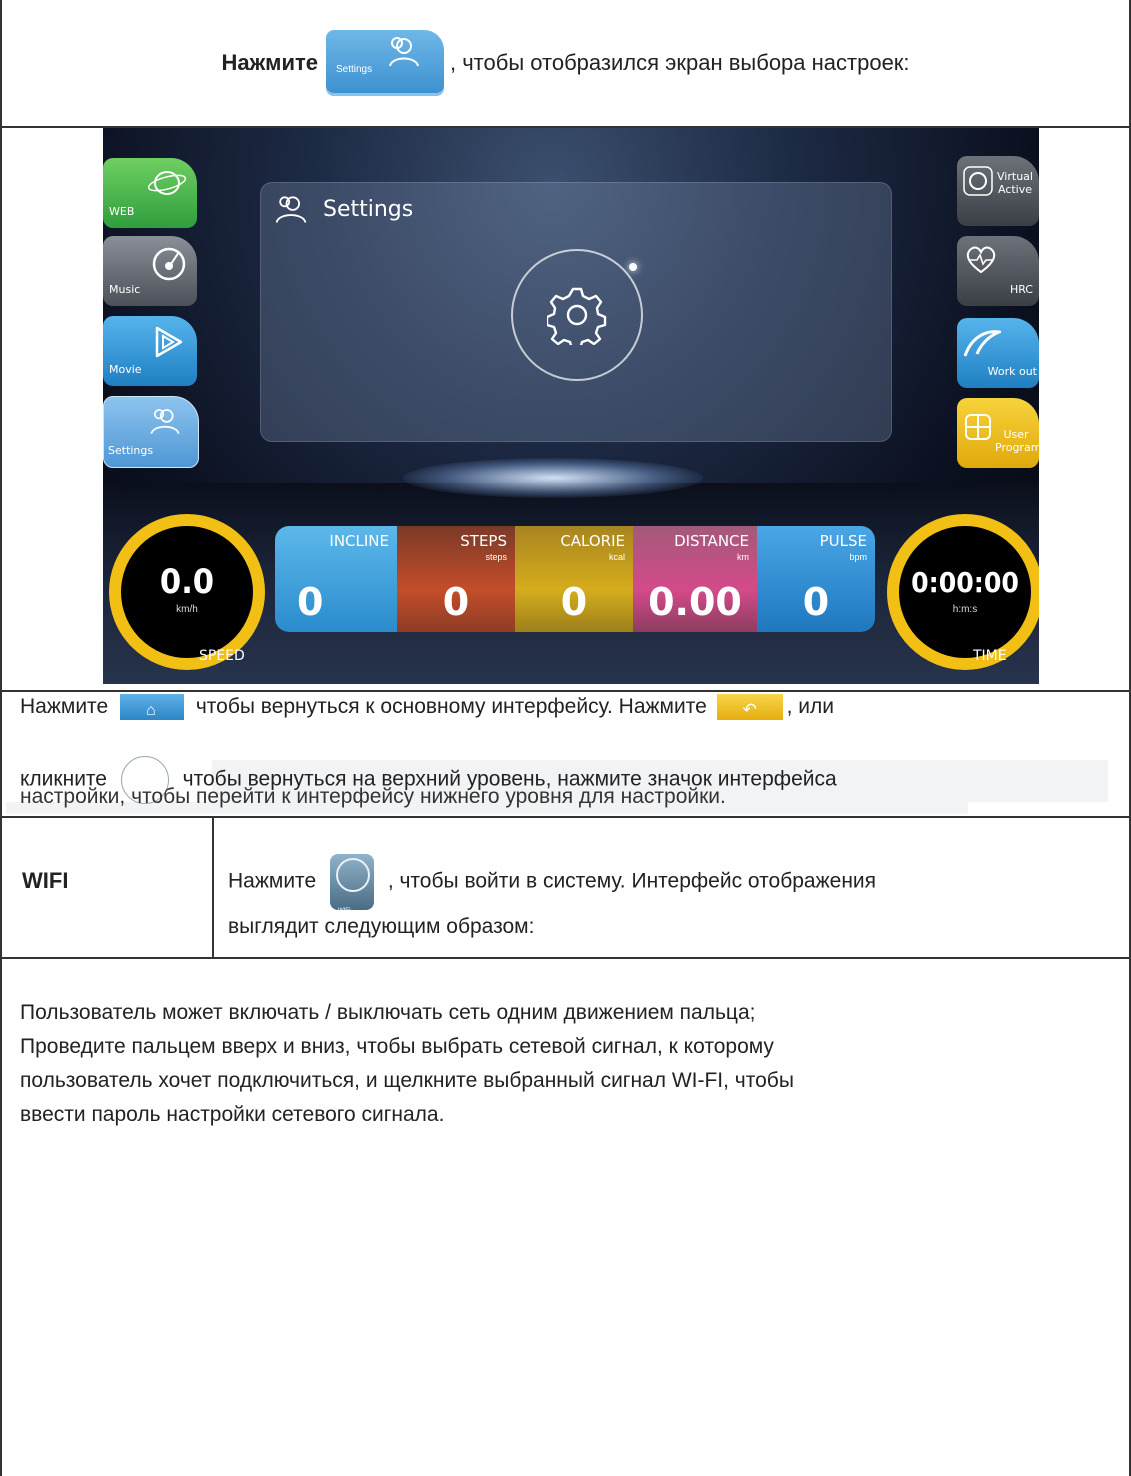  What do you see at coordinates (998, 271) in the screenshot?
I see `hrc-button: HRC` at bounding box center [998, 271].